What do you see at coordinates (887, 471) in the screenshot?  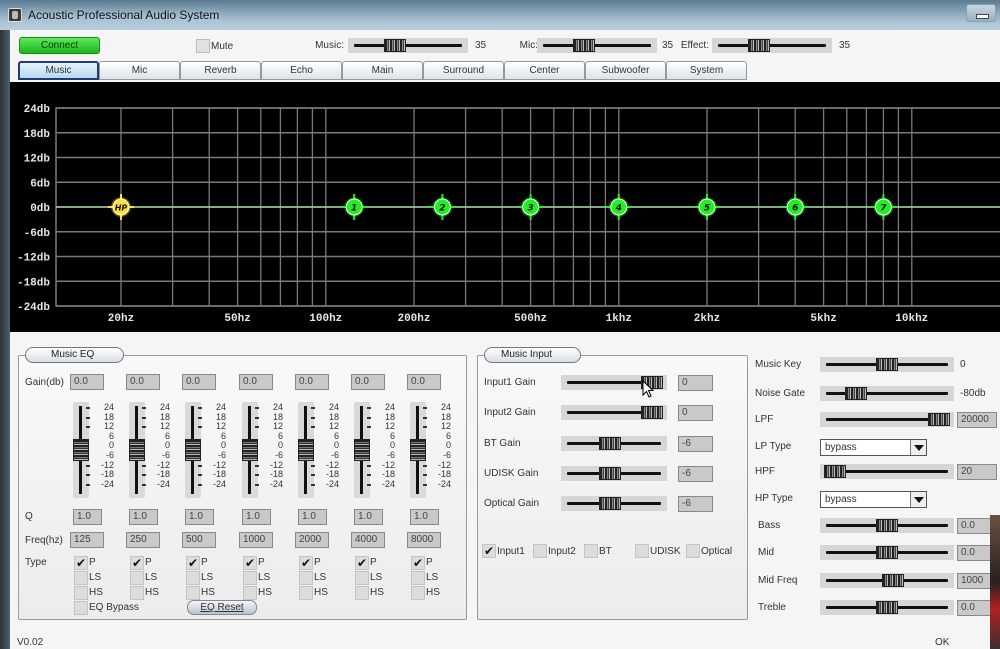 I see `hpf-slider` at bounding box center [887, 471].